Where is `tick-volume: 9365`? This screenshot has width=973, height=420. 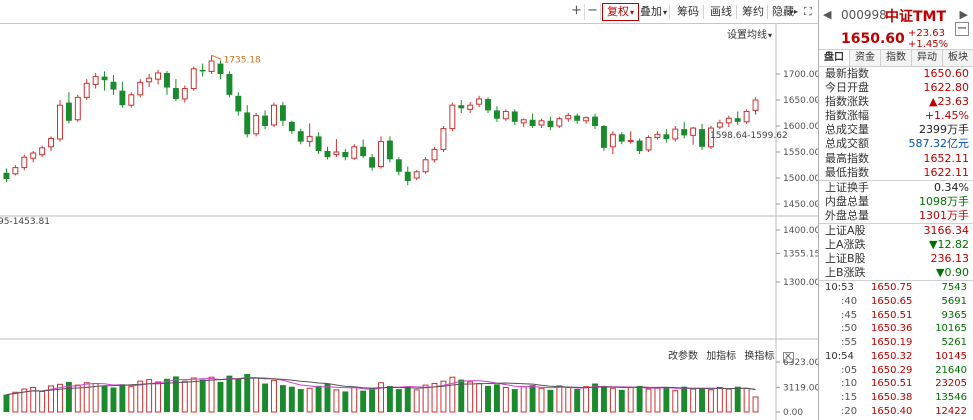 tick-volume: 9365 is located at coordinates (954, 315).